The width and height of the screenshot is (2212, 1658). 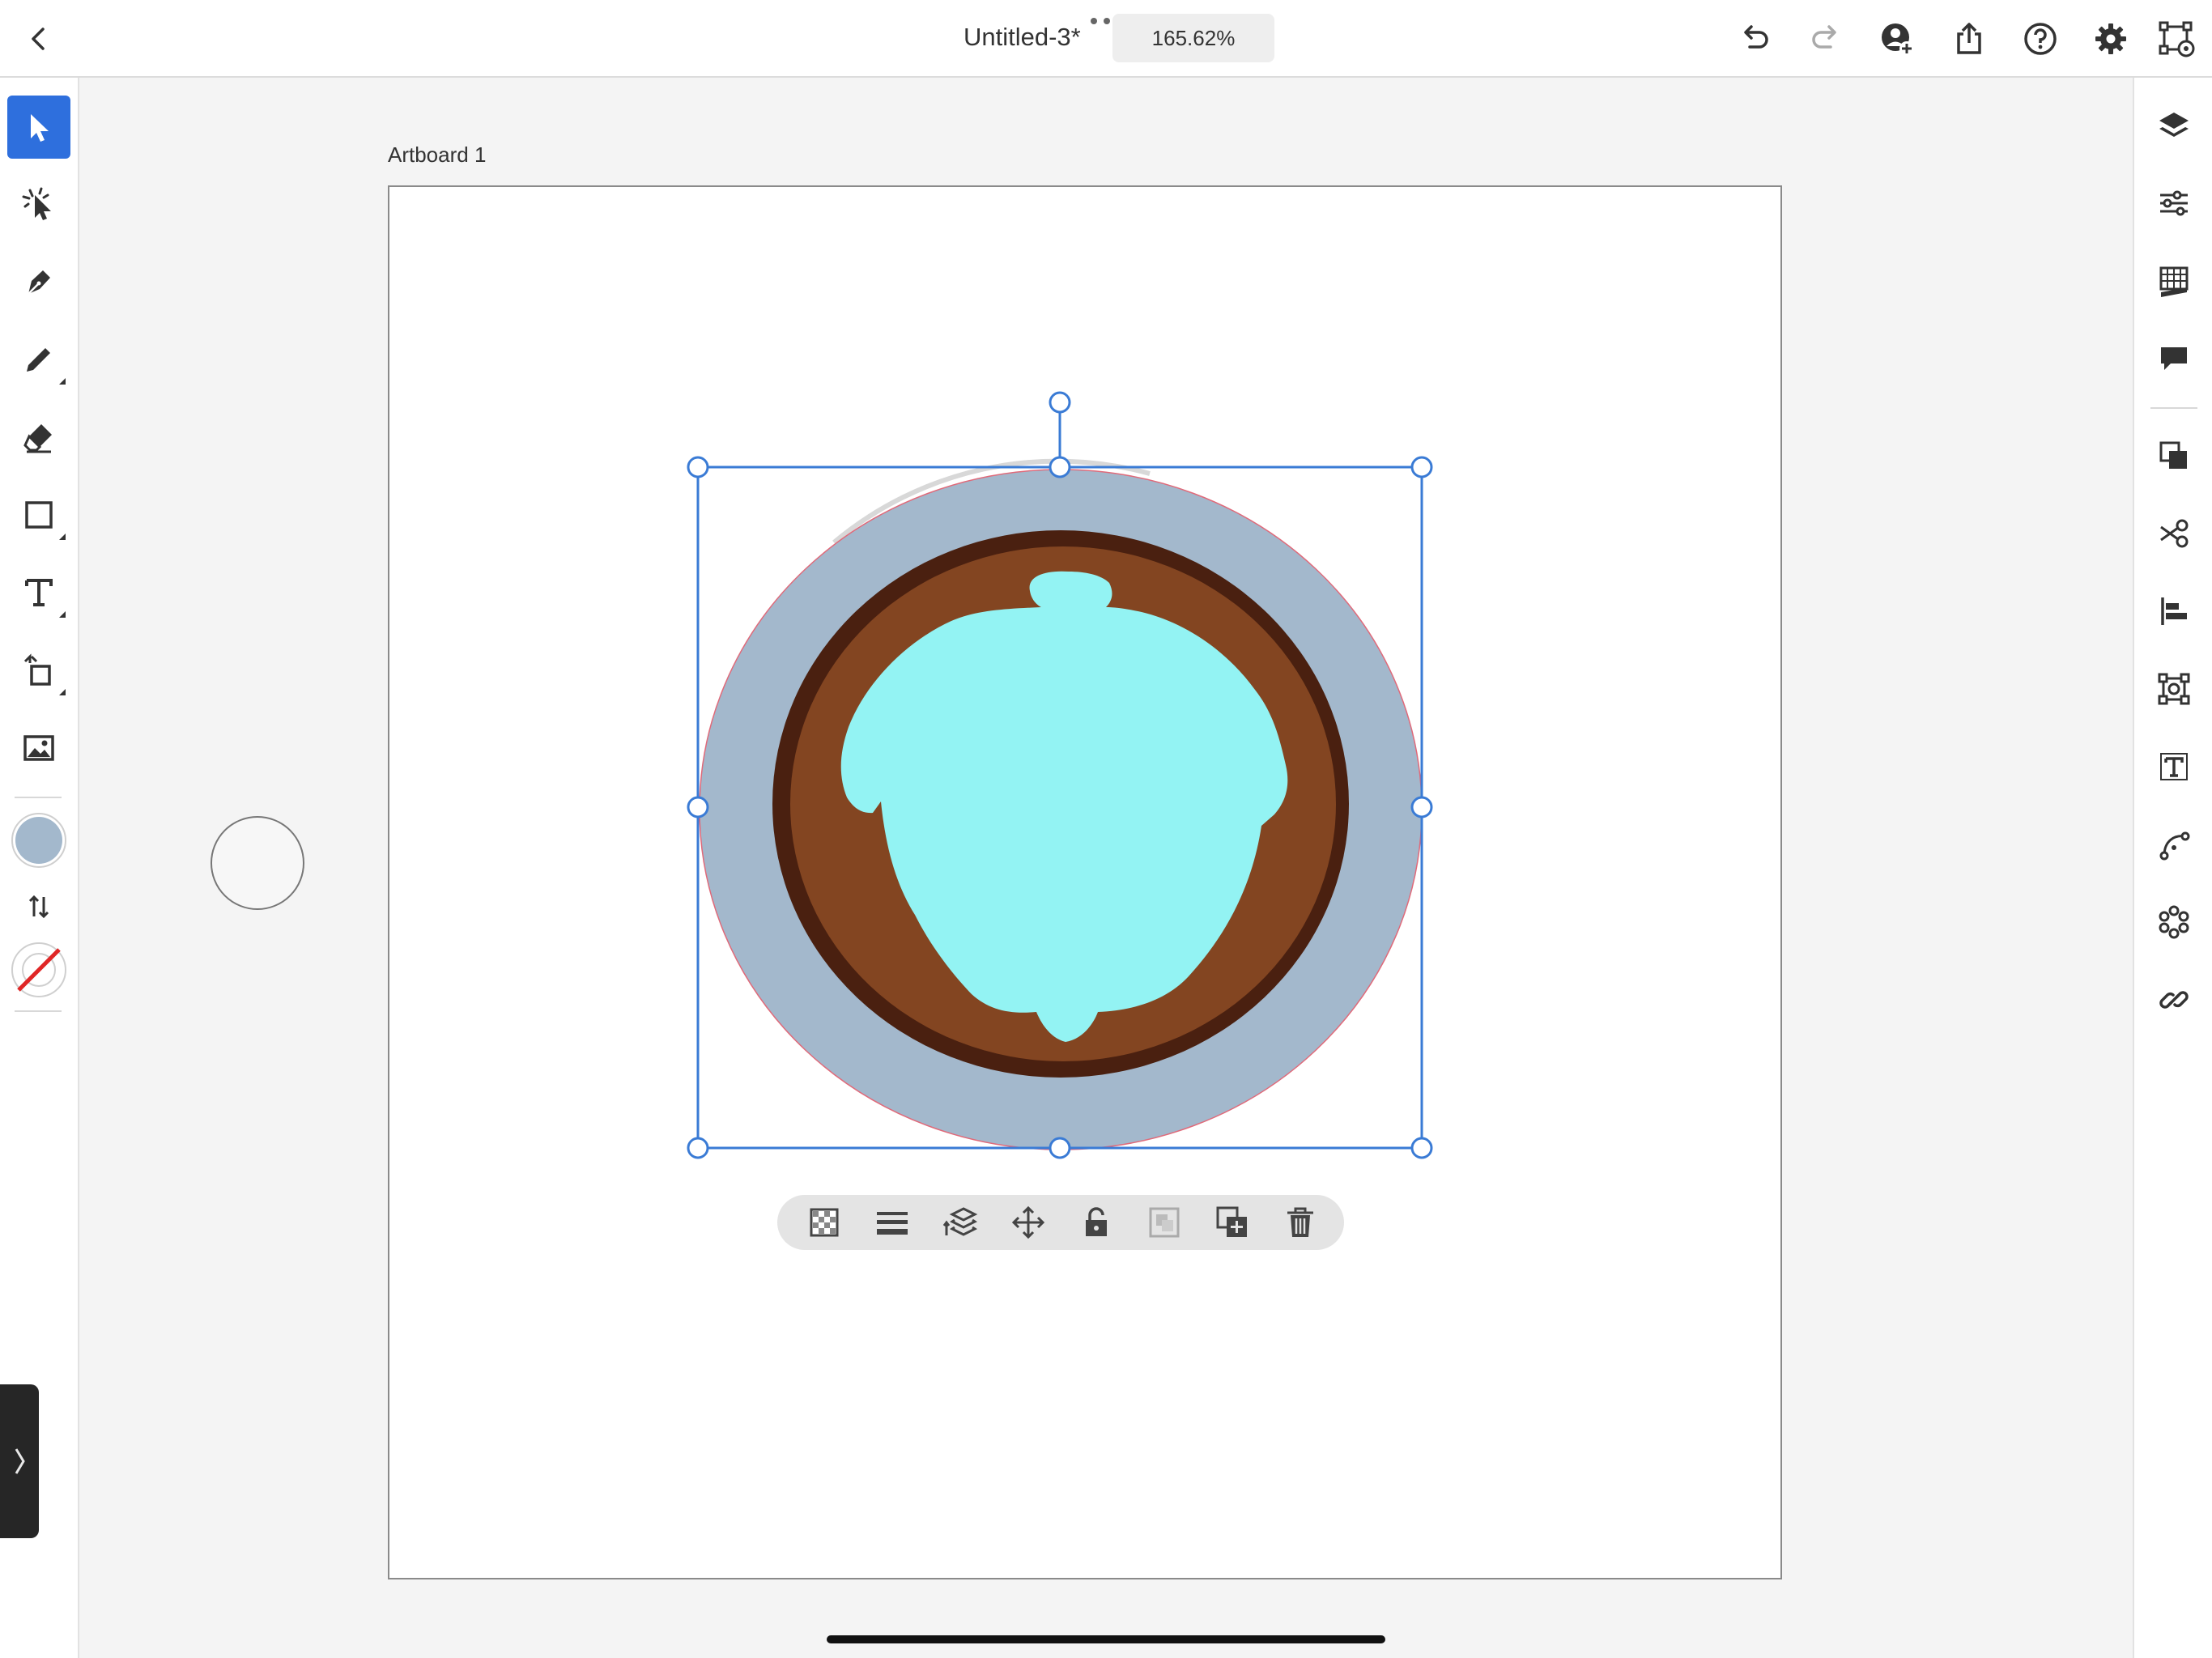 I want to click on handle-bottom, so click(x=1060, y=1148).